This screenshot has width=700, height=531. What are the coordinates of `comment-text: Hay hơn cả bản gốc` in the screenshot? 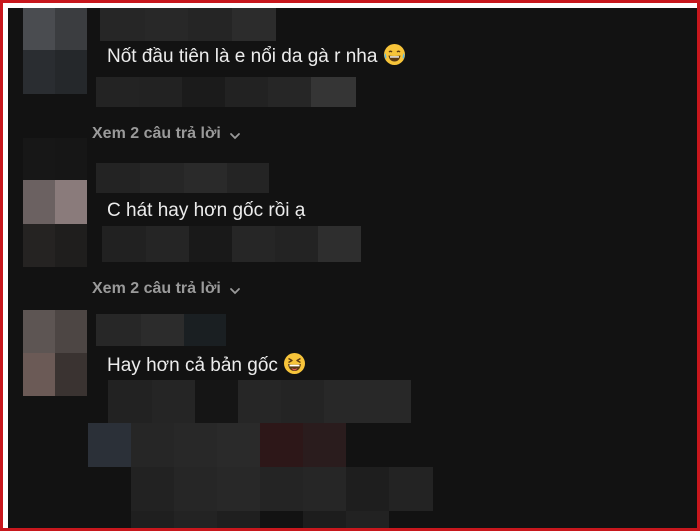 It's located at (206, 365).